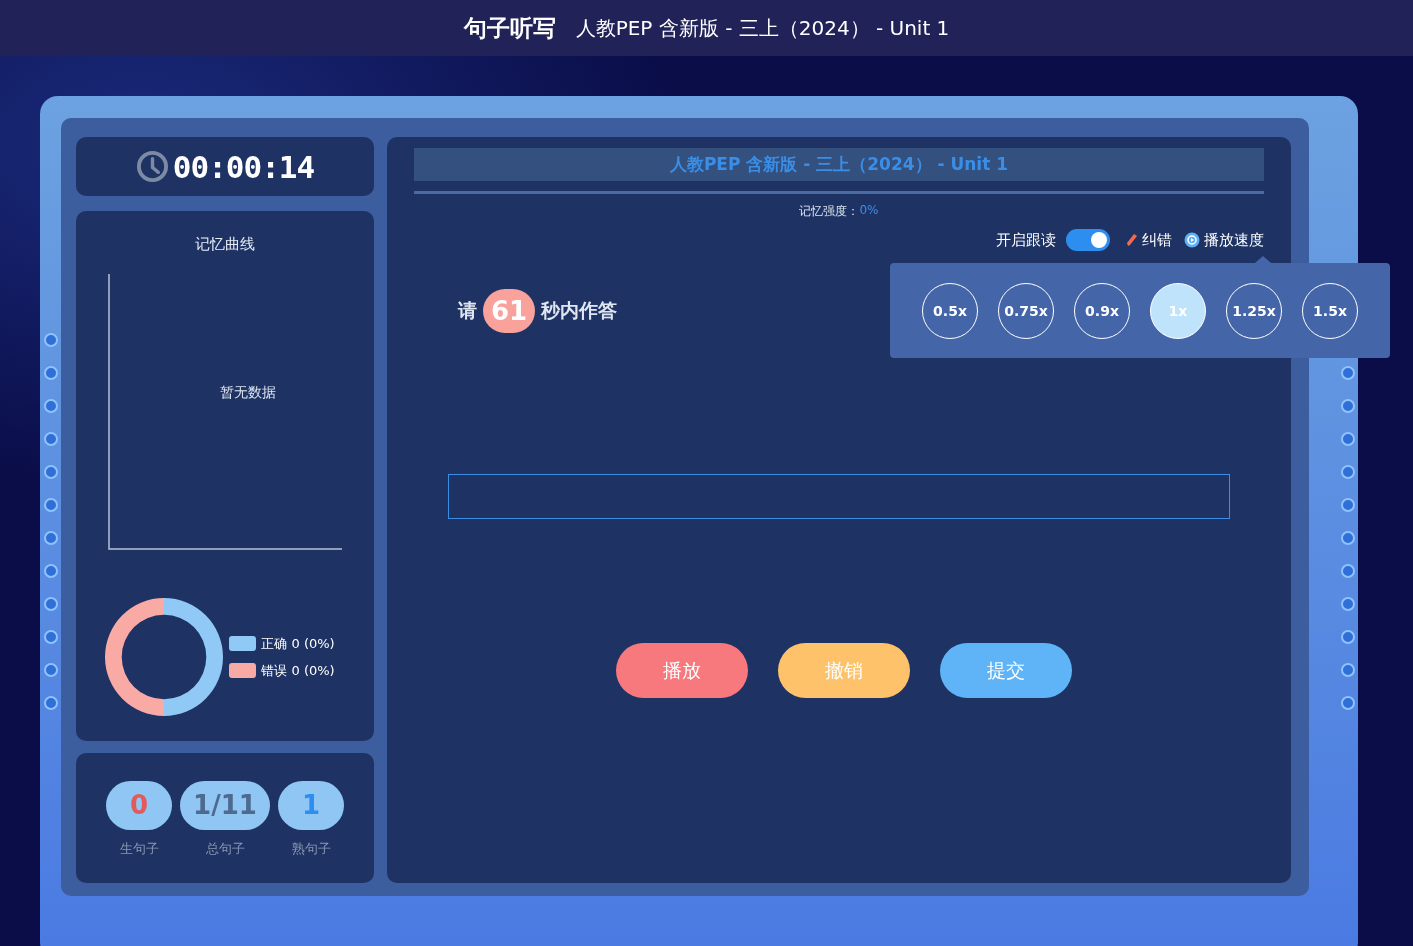 Image resolution: width=1413 pixels, height=946 pixels. I want to click on empty-text: 暂无数据, so click(248, 393).